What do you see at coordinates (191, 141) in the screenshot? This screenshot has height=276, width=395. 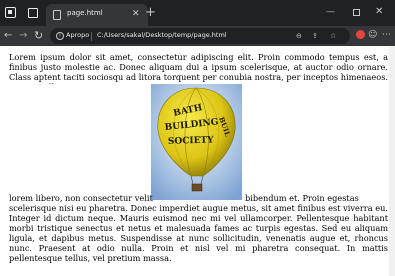 I see `balloon-text-society: SOCIETY` at bounding box center [191, 141].